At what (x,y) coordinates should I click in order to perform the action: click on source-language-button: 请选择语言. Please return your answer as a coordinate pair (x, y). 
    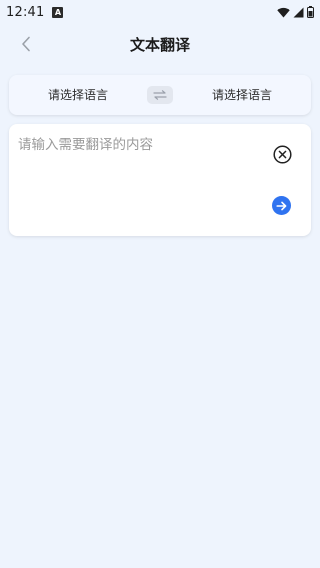
    Looking at the image, I should click on (78, 95).